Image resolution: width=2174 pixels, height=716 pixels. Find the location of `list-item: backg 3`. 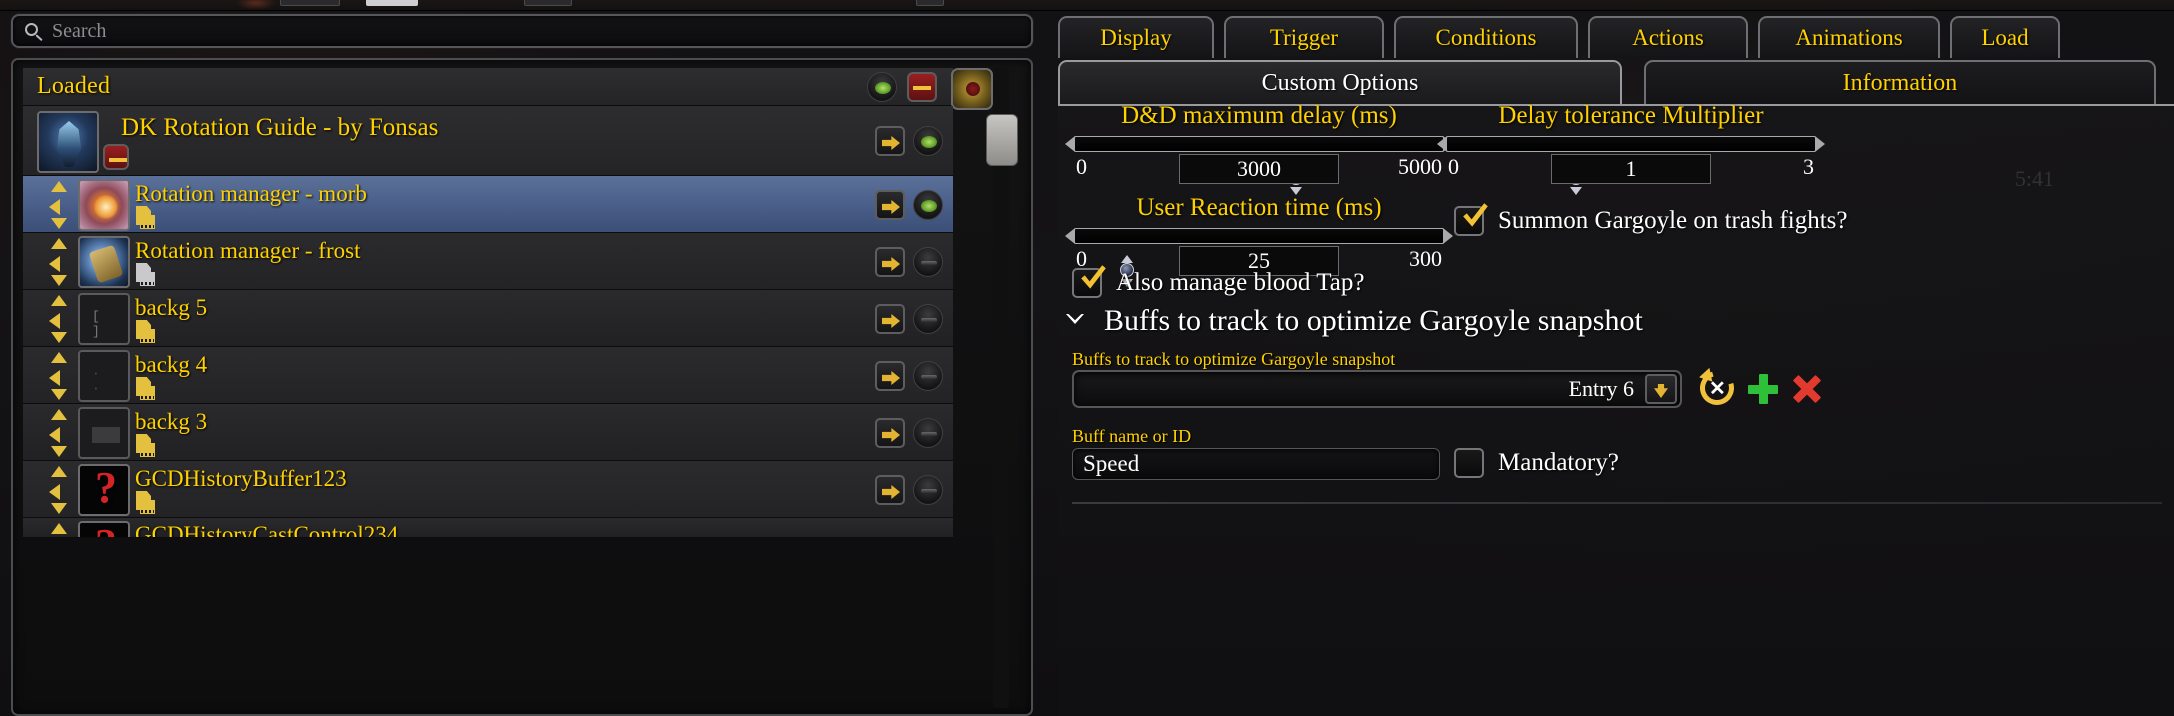

list-item: backg 3 is located at coordinates (171, 421).